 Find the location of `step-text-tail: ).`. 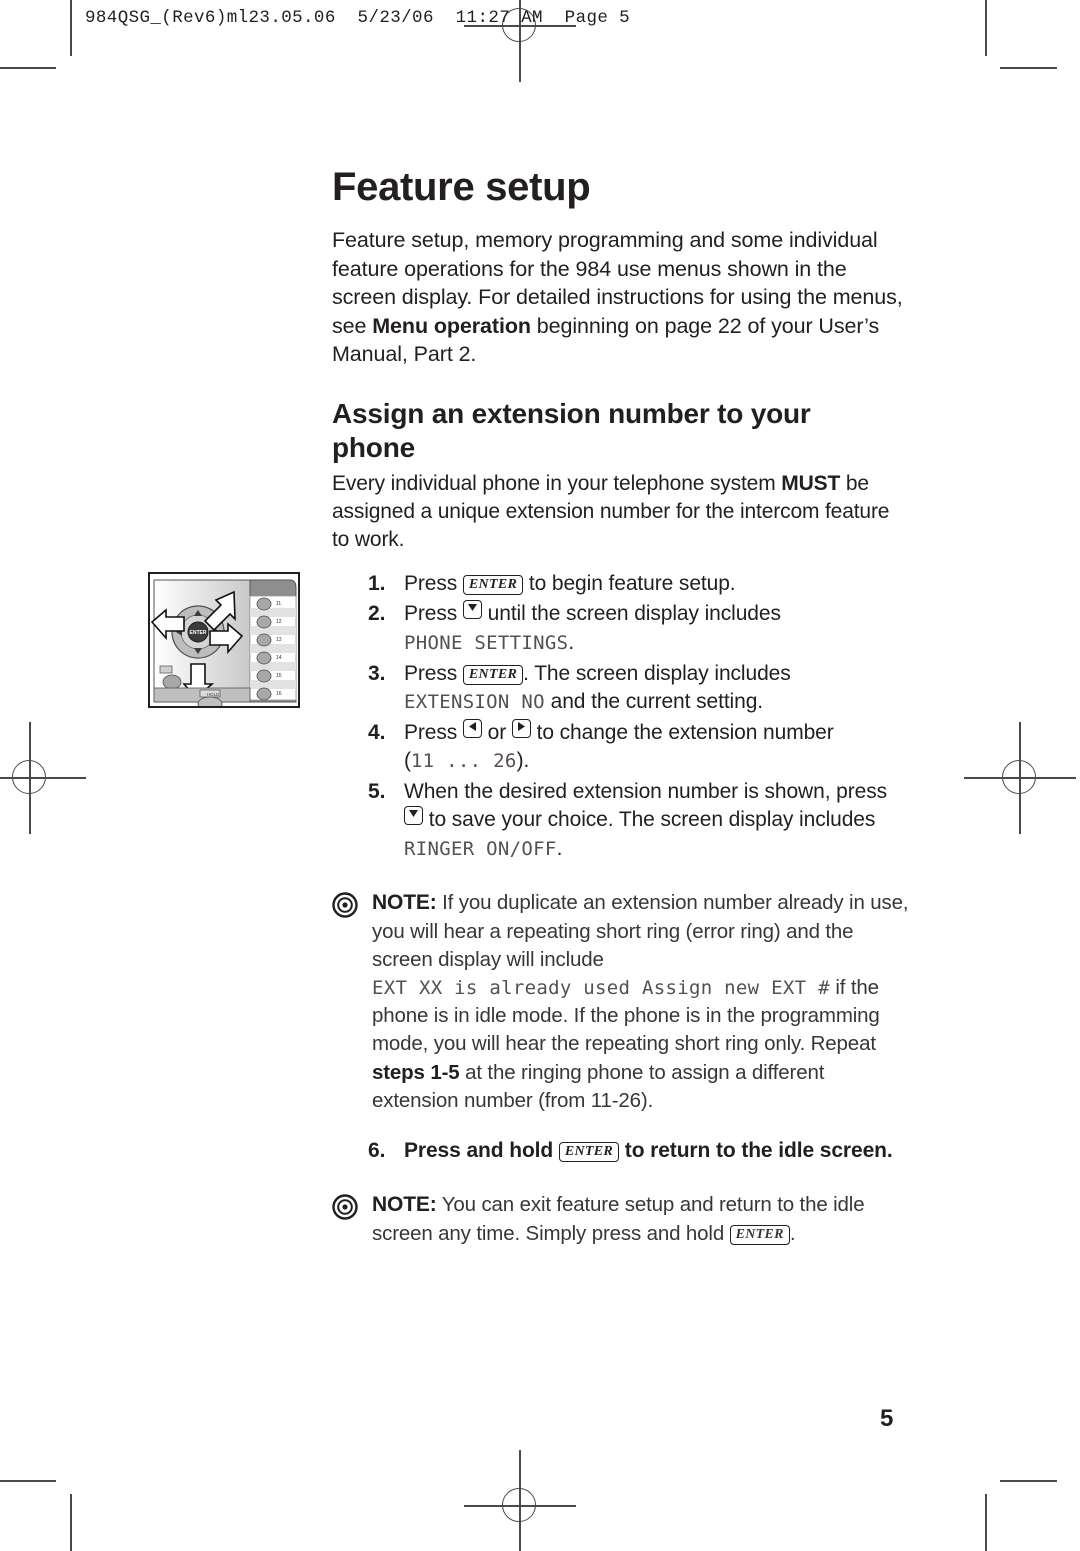

step-text-tail: ). is located at coordinates (523, 761).